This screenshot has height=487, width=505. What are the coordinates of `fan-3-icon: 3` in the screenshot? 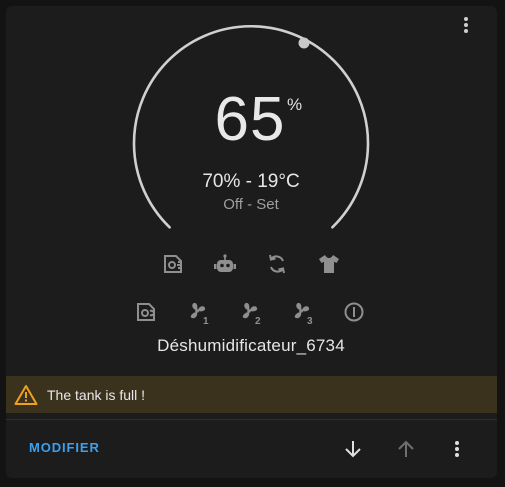 It's located at (302, 312).